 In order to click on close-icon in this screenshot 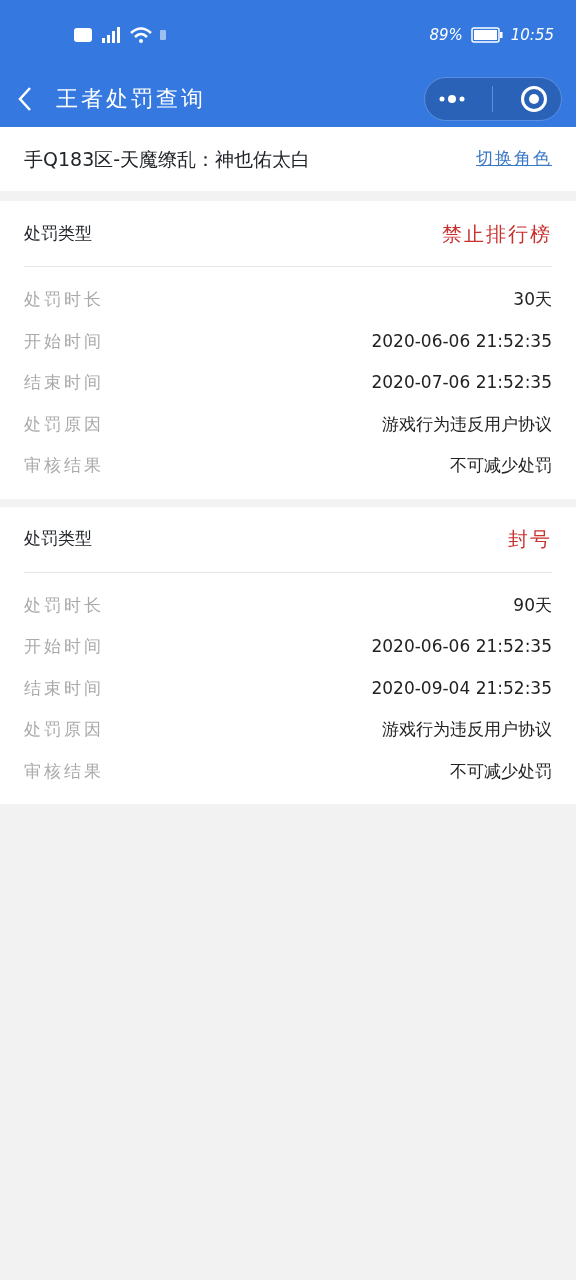, I will do `click(533, 98)`.